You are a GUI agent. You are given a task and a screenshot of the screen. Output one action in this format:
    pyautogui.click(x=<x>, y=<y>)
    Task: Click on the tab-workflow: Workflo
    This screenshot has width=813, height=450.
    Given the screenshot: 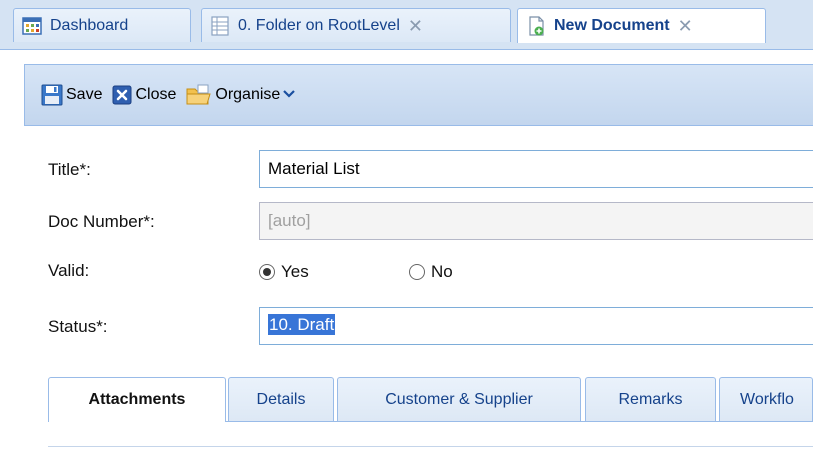 What is the action you would take?
    pyautogui.click(x=766, y=399)
    